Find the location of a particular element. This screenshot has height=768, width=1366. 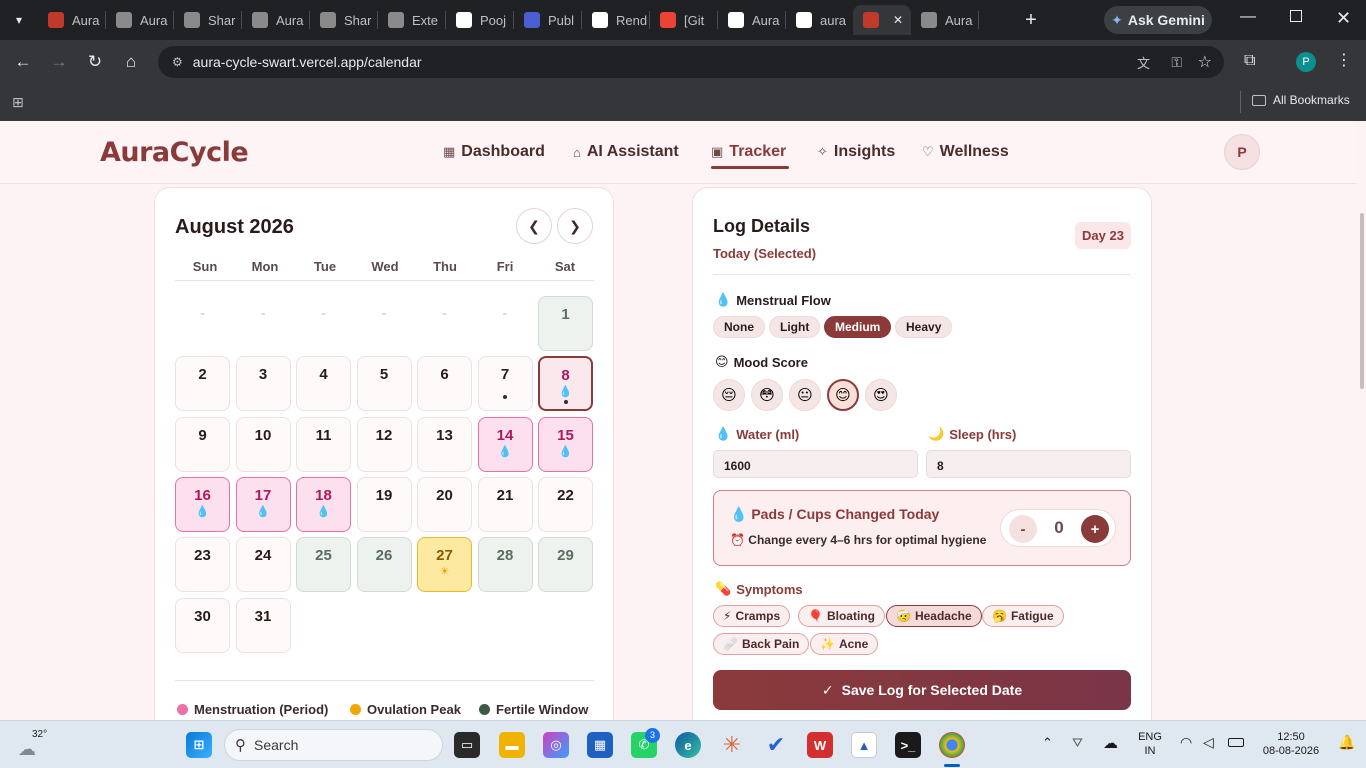

clock: 12:50 08-08-2026 is located at coordinates (1291, 744).